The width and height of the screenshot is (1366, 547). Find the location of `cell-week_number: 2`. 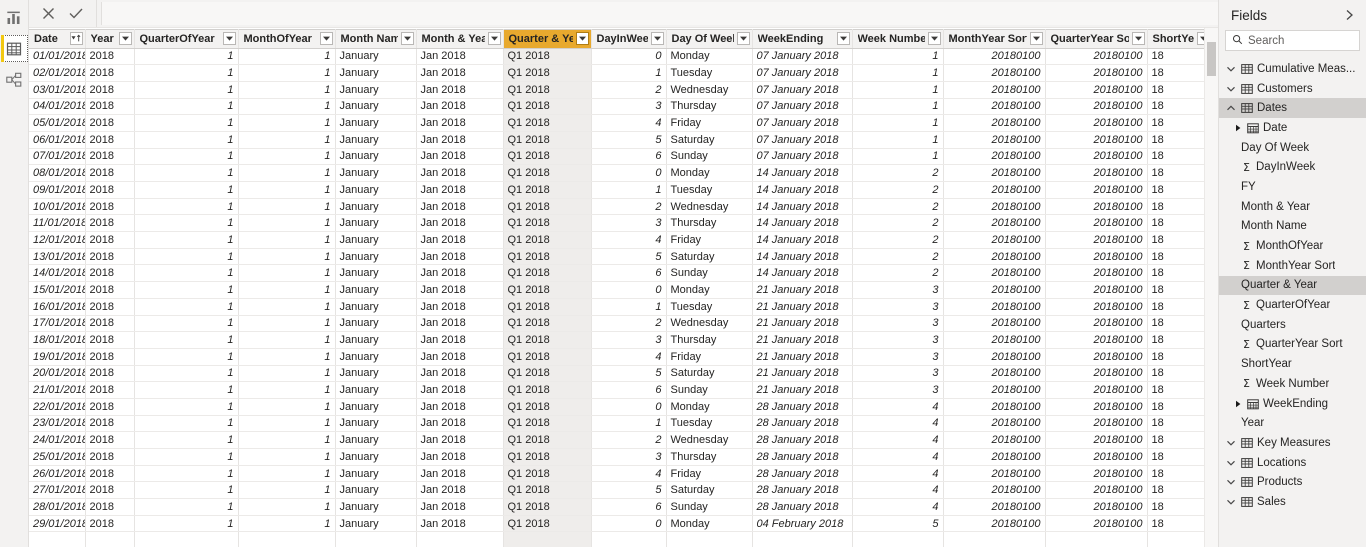

cell-week_number: 2 is located at coordinates (898, 190).